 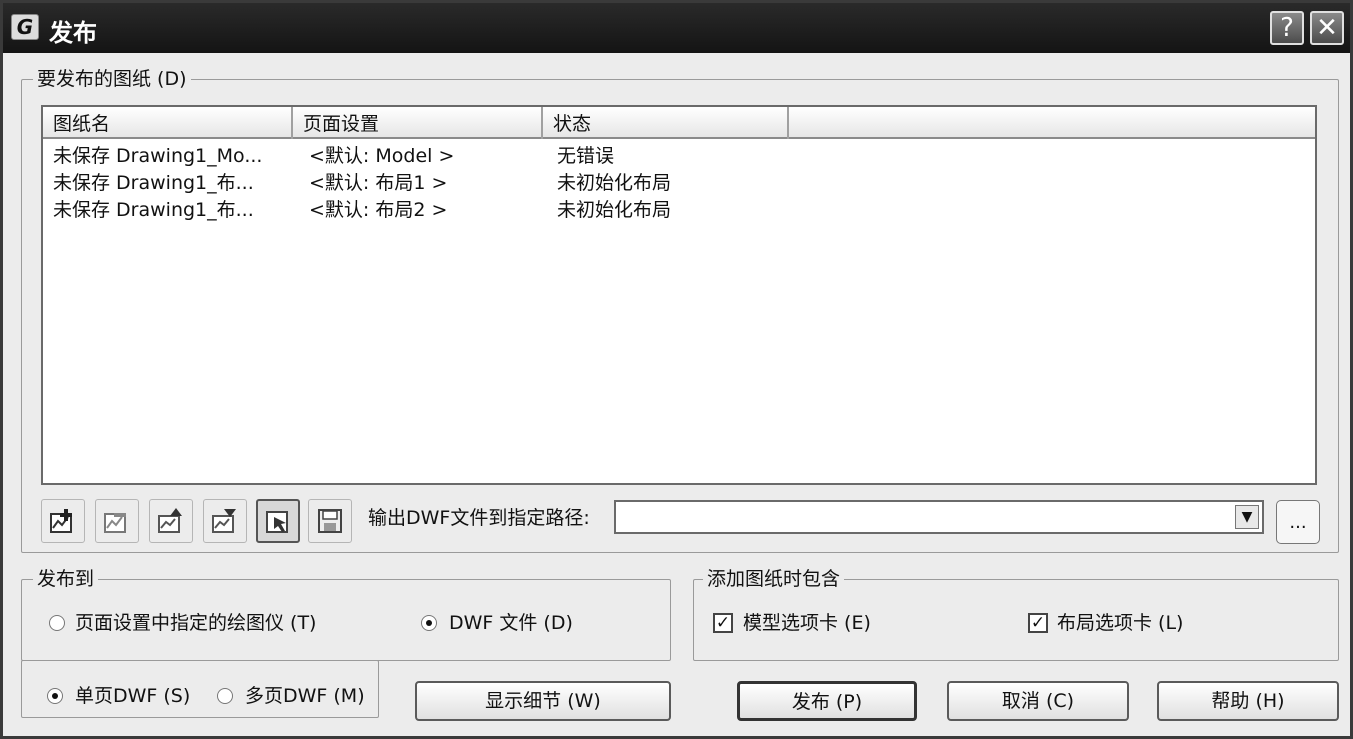 I want to click on move-down-button, so click(x=225, y=521).